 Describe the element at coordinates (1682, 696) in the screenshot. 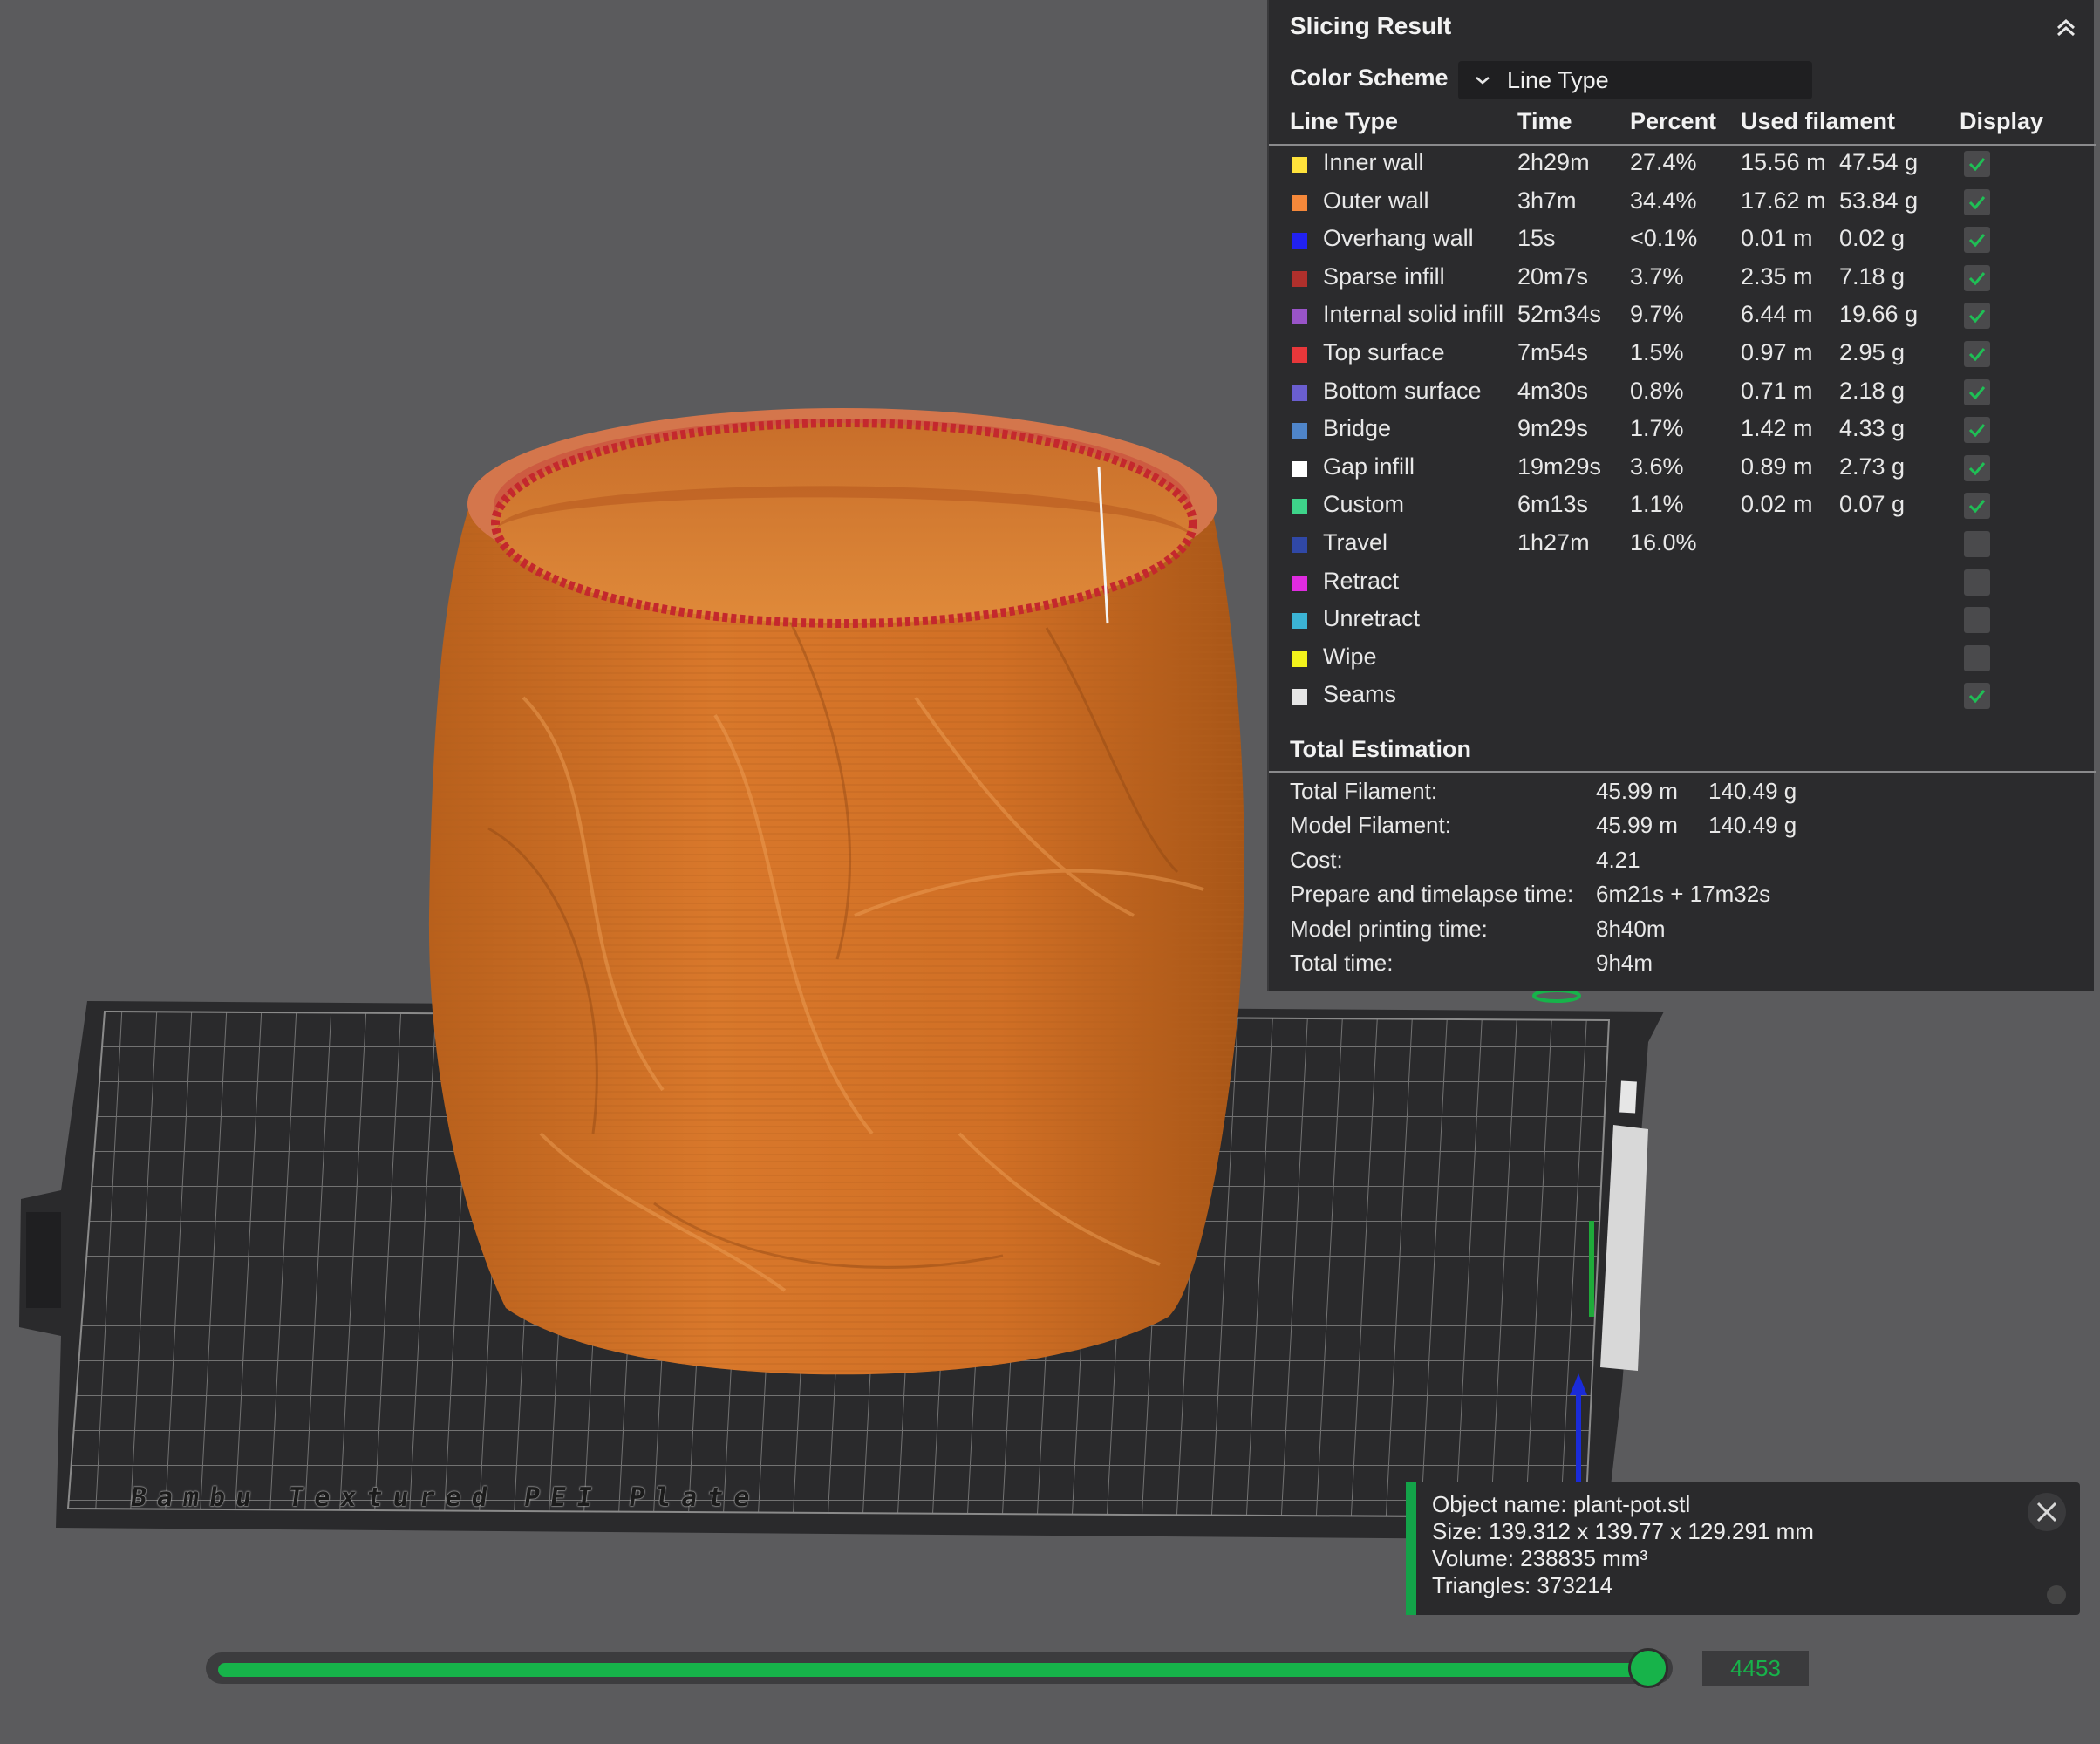

I see `table-row: Seams` at that location.